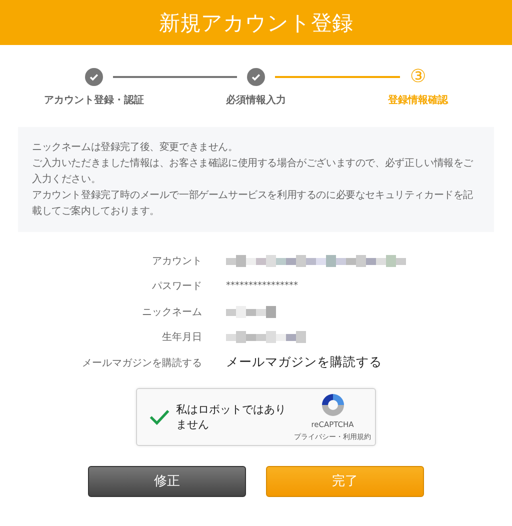  Describe the element at coordinates (135, 147) in the screenshot. I see `notice-text: ニックネームは登録完了後、変更できません。` at that location.